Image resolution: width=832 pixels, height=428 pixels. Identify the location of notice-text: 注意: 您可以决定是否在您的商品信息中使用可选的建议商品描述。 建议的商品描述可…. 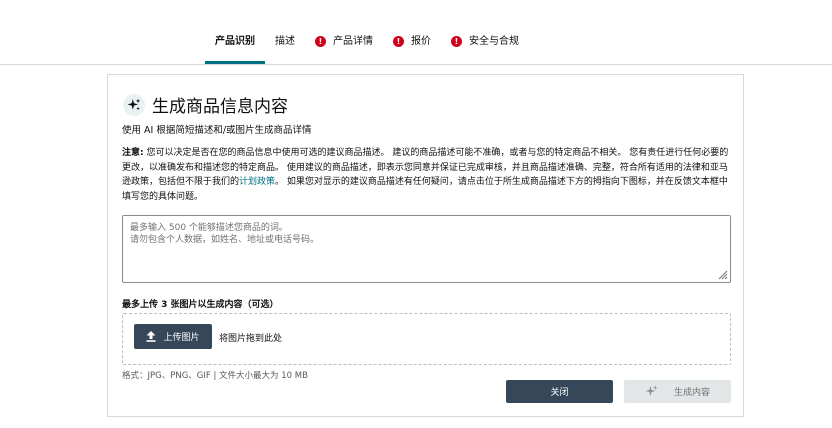
(427, 175).